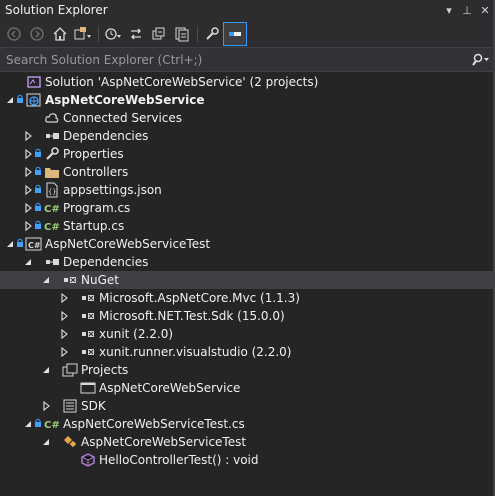  Describe the element at coordinates (212, 34) in the screenshot. I see `properties-wrench-icon` at that location.